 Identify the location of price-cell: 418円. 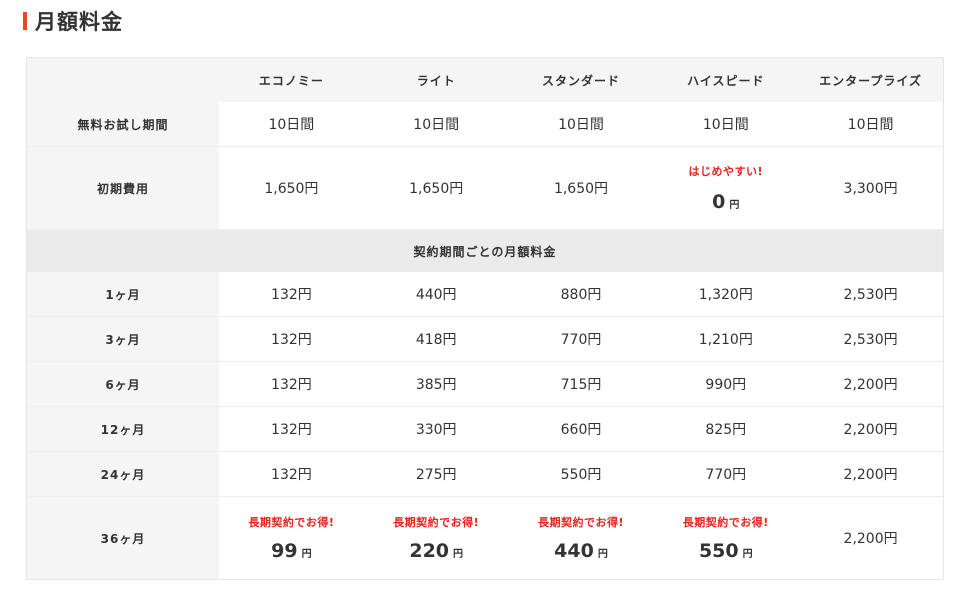
(436, 339).